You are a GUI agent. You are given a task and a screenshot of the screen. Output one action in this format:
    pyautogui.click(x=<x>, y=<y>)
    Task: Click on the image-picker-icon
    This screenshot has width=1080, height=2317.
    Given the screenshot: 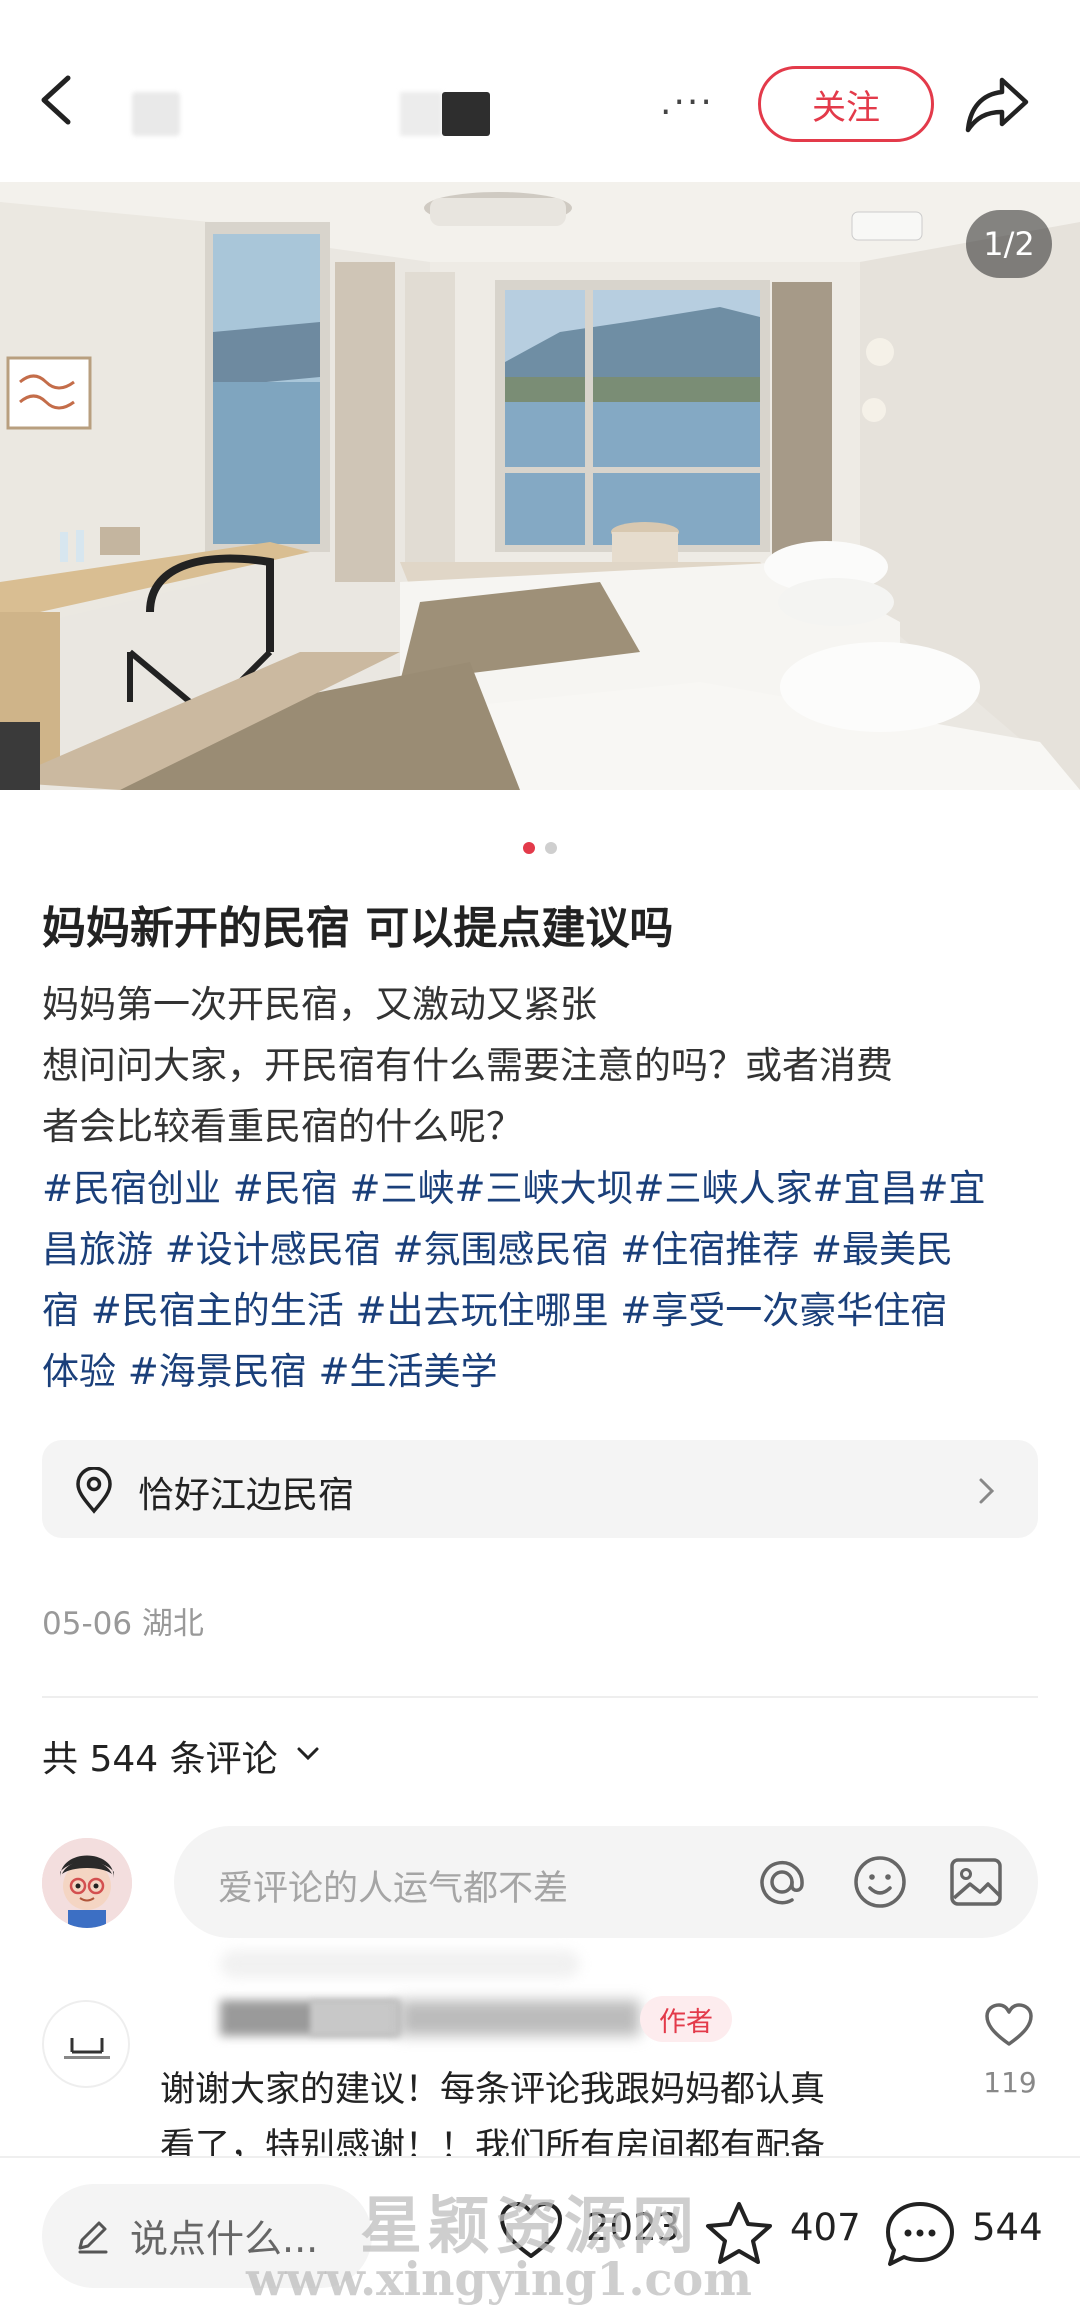 What is the action you would take?
    pyautogui.click(x=976, y=1882)
    